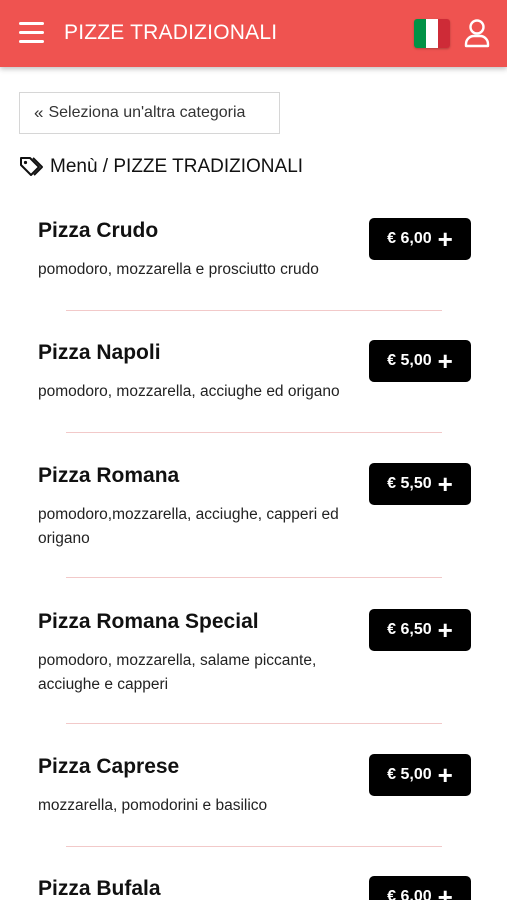  I want to click on select-other-category-button: « Seleziona un'altra categoria, so click(149, 113).